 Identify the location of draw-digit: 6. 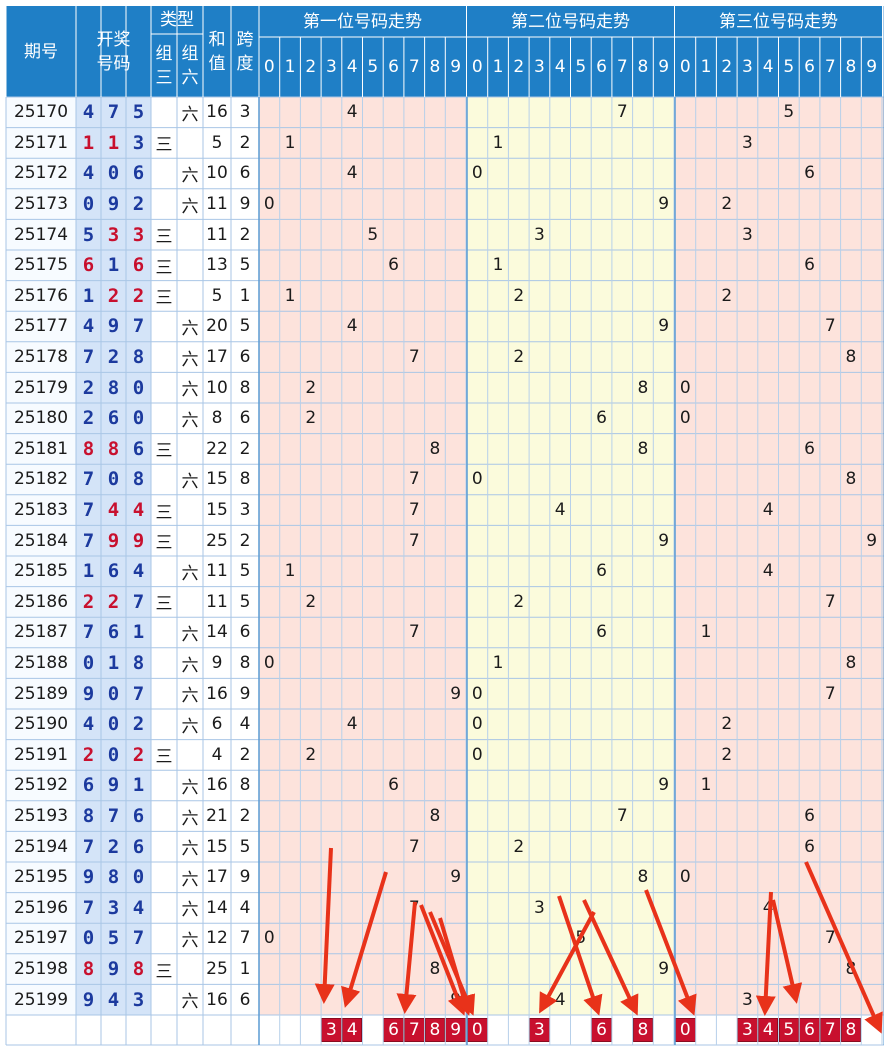
(138, 173).